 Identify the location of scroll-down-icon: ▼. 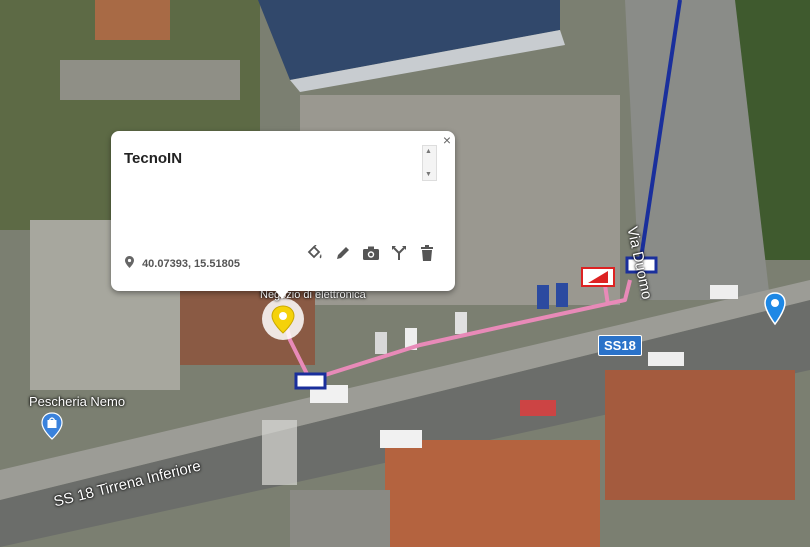
(428, 174).